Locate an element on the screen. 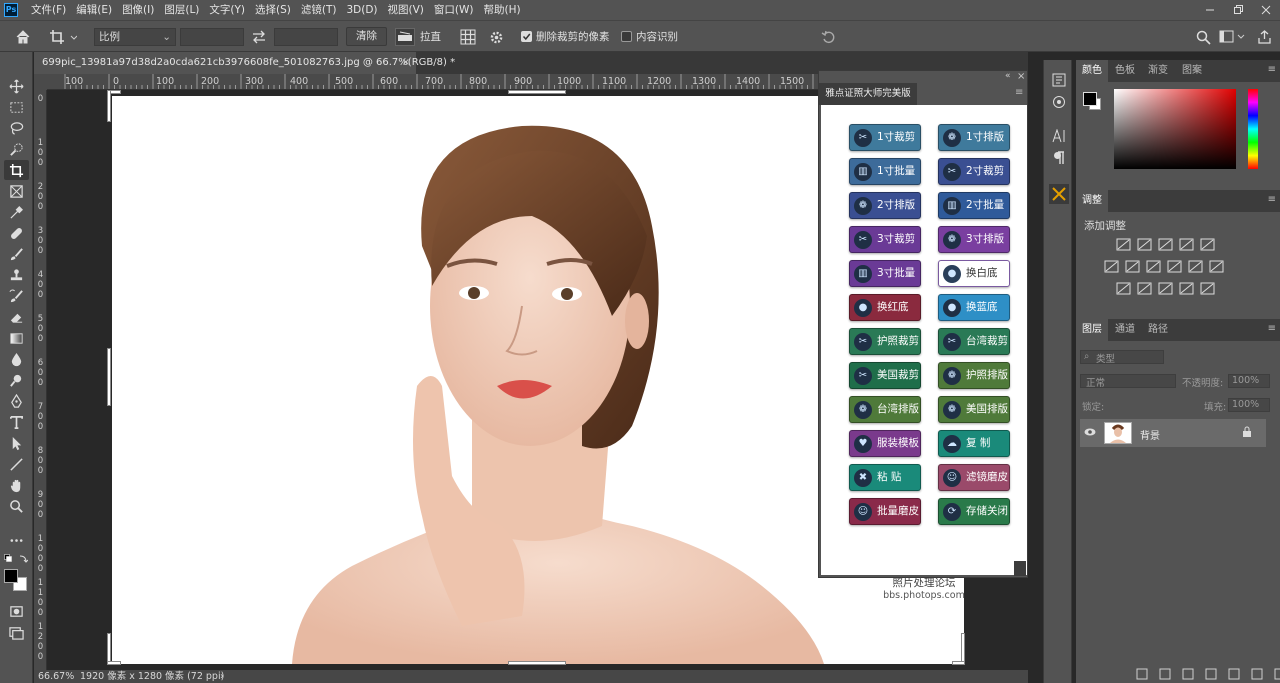  selective-color-icon is located at coordinates (1186, 288).